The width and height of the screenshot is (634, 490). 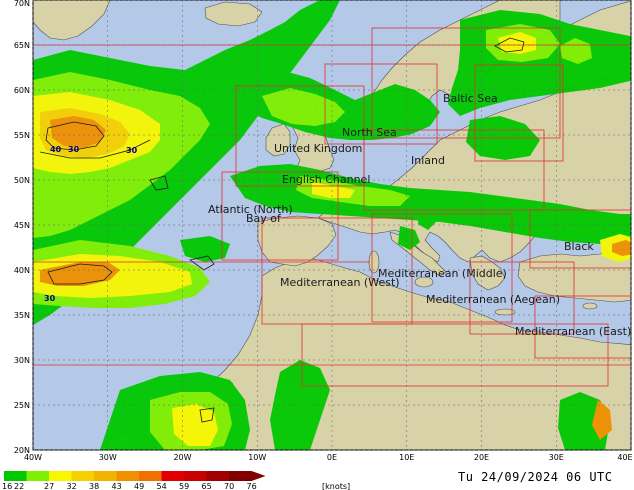 I want to click on legend-value-label: 76, so click(x=252, y=486).